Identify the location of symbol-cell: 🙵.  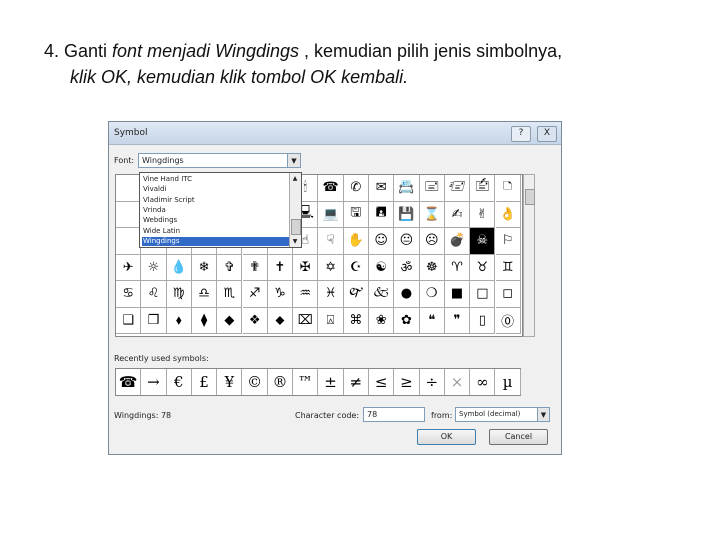
(382, 294).